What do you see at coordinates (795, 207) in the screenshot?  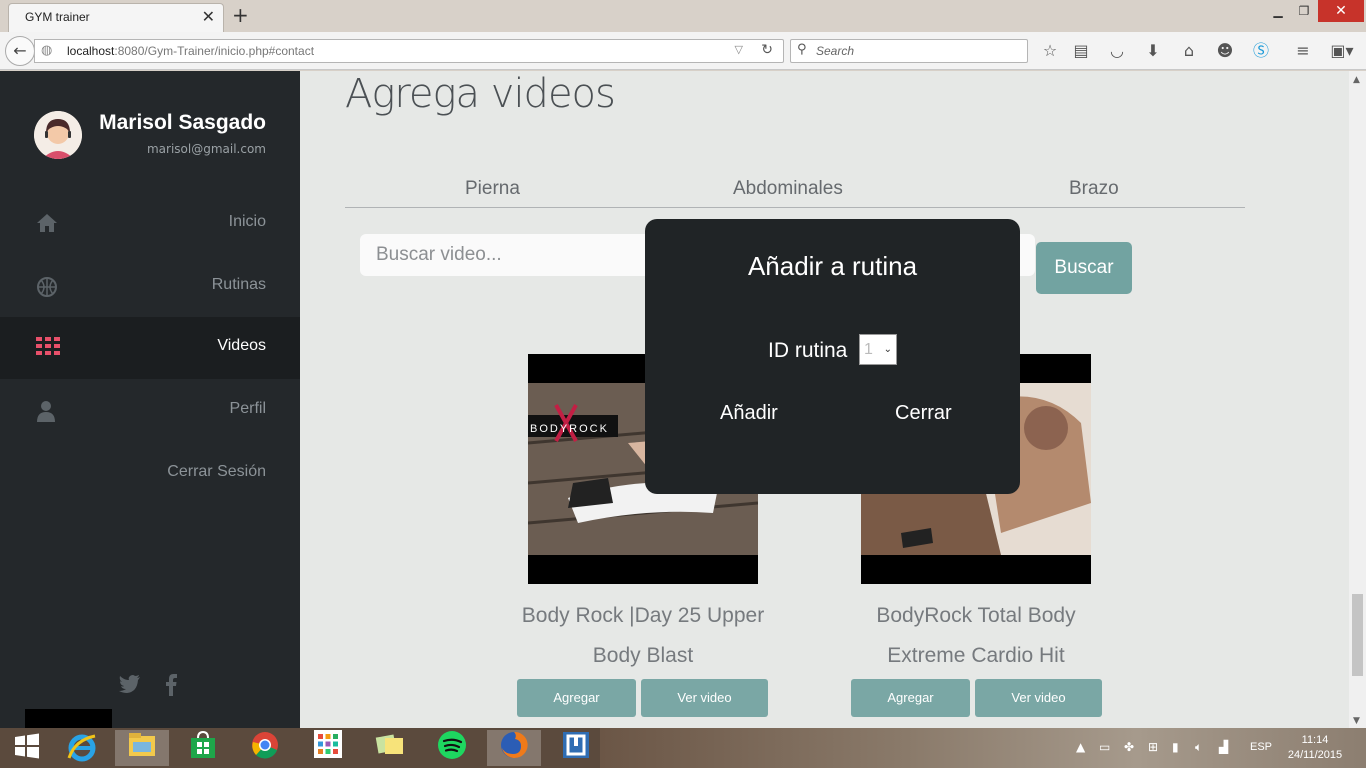 I see `tabs-divider` at bounding box center [795, 207].